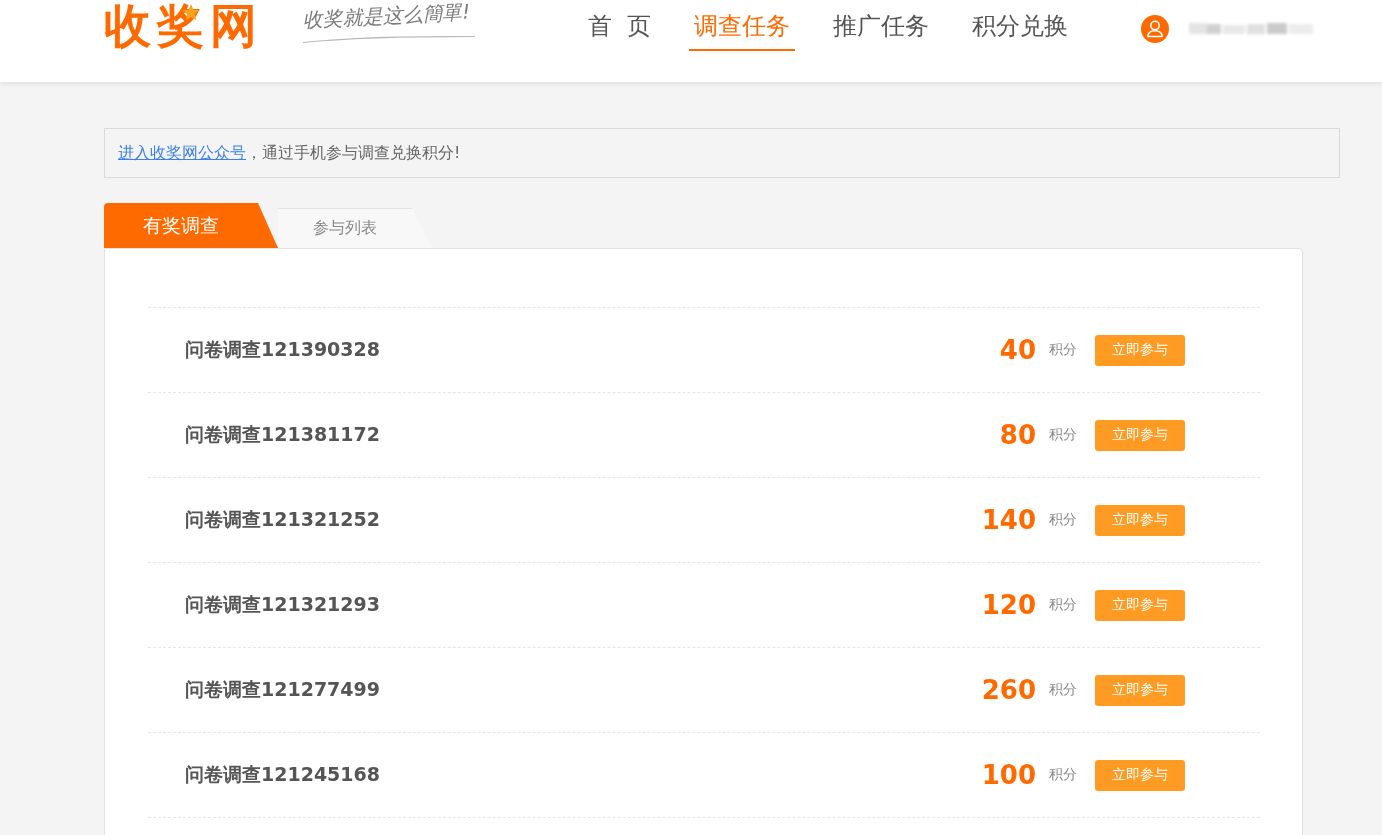 This screenshot has width=1382, height=835. What do you see at coordinates (191, 225) in the screenshot?
I see `tab: 有奖调查` at bounding box center [191, 225].